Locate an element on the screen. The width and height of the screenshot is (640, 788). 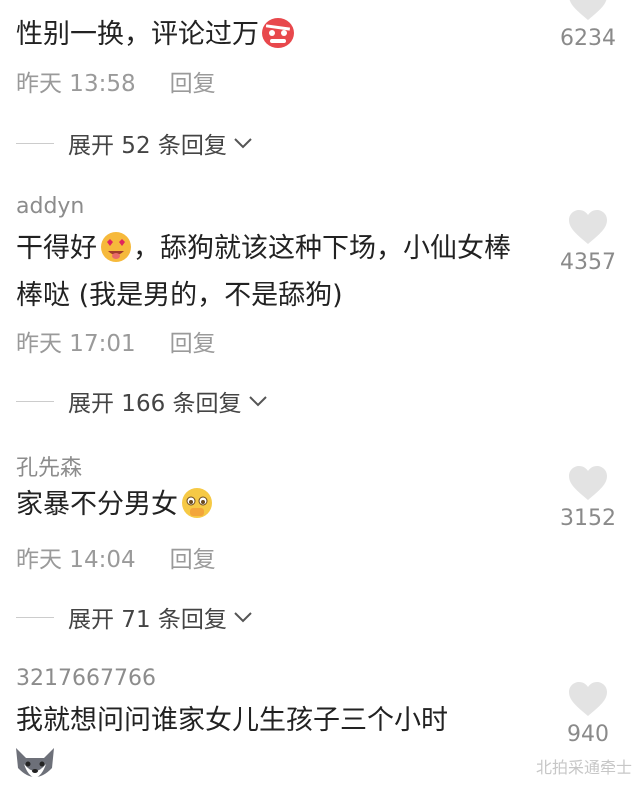
expand-replies-button: 展开 71 条回复 is located at coordinates (134, 617).